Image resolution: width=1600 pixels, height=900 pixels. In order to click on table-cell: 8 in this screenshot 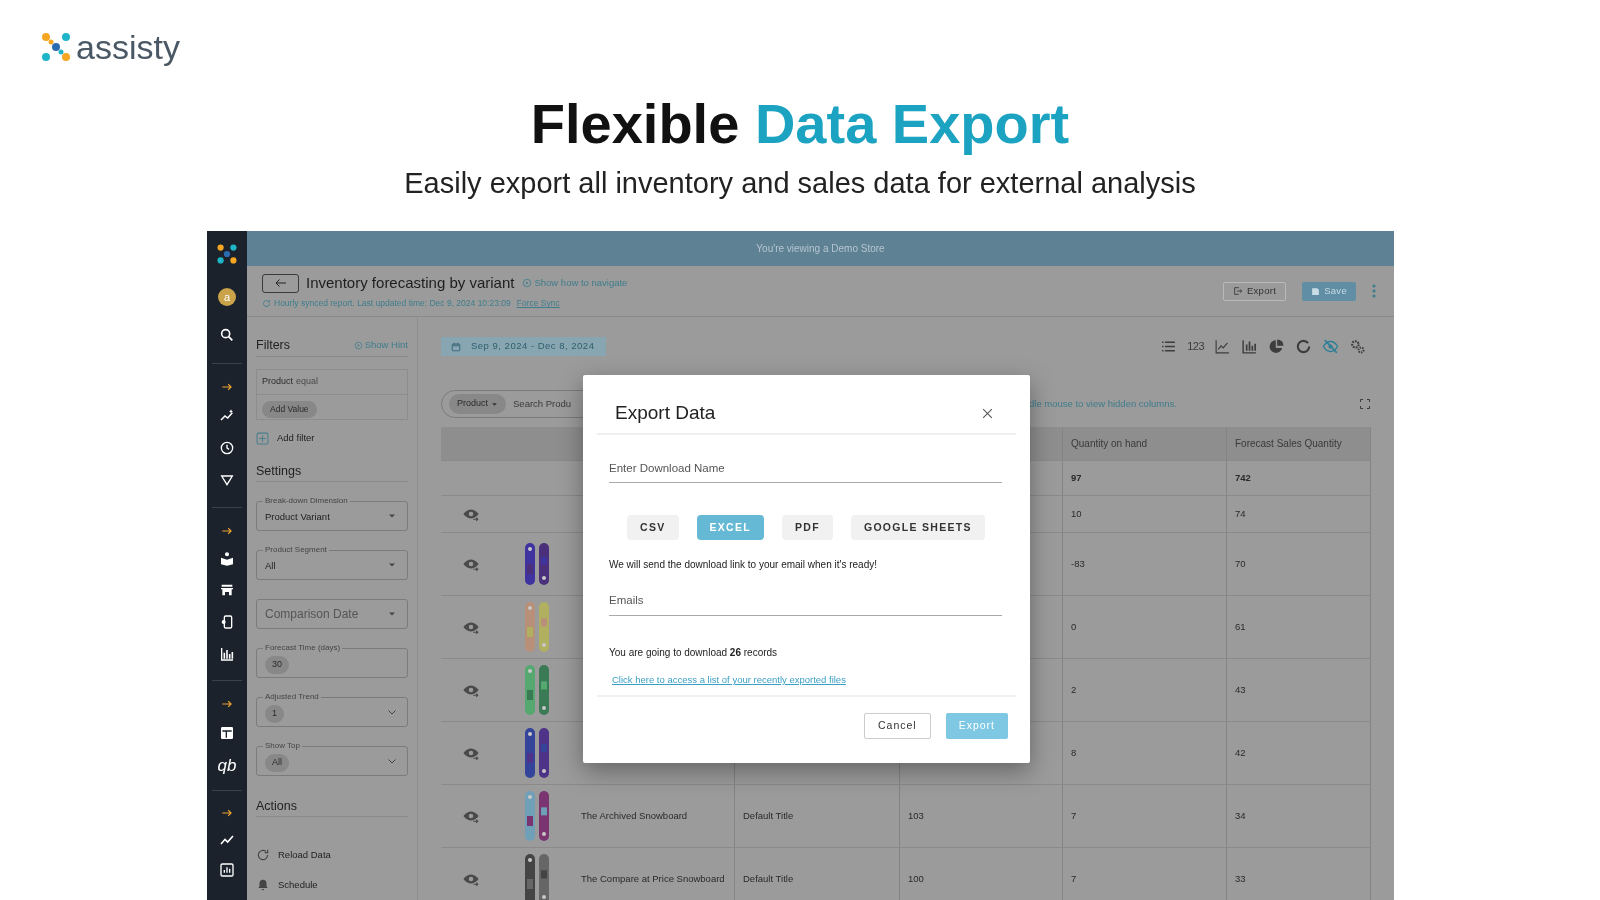, I will do `click(1145, 753)`.